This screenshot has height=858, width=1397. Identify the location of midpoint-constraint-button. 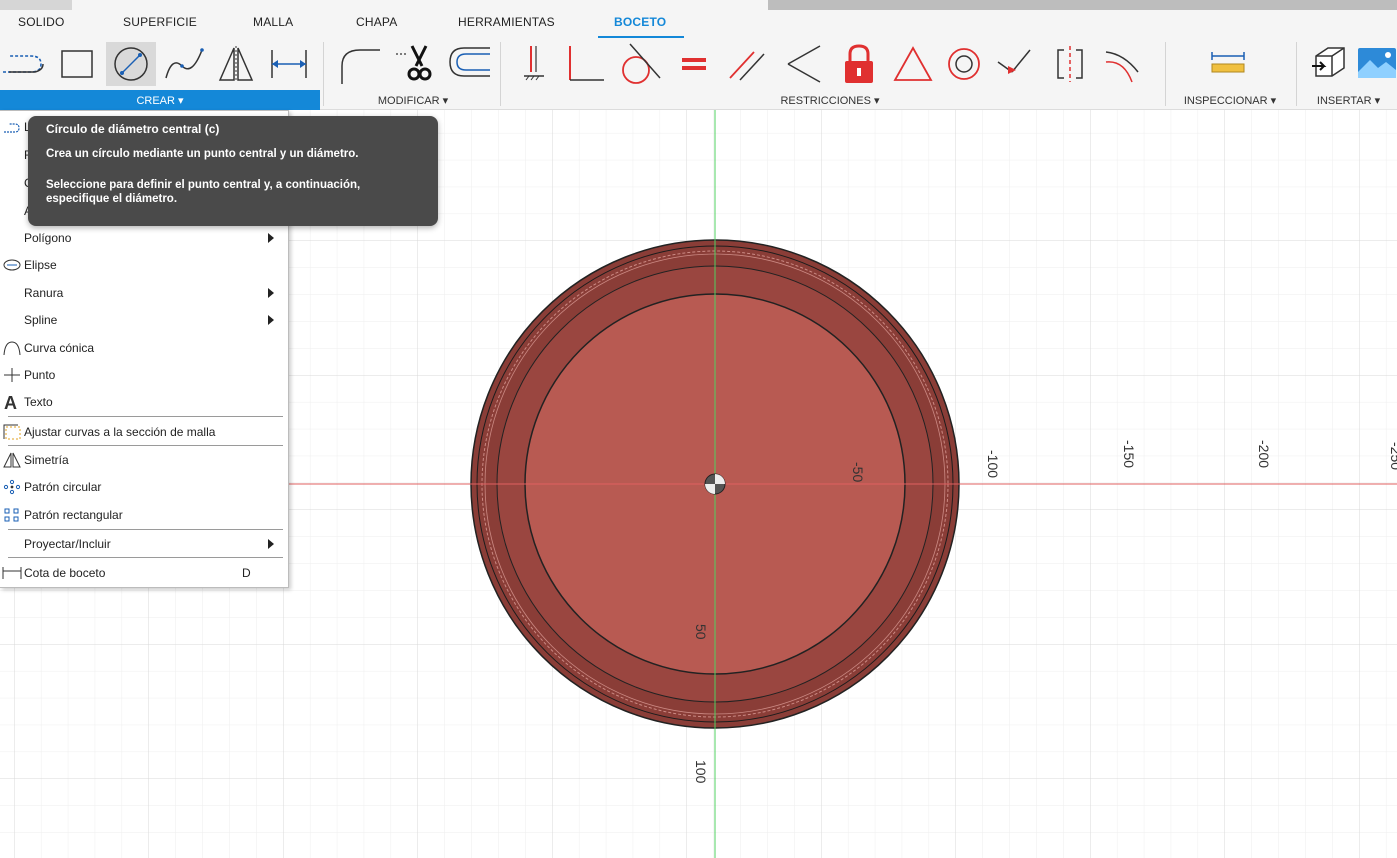
(1014, 64).